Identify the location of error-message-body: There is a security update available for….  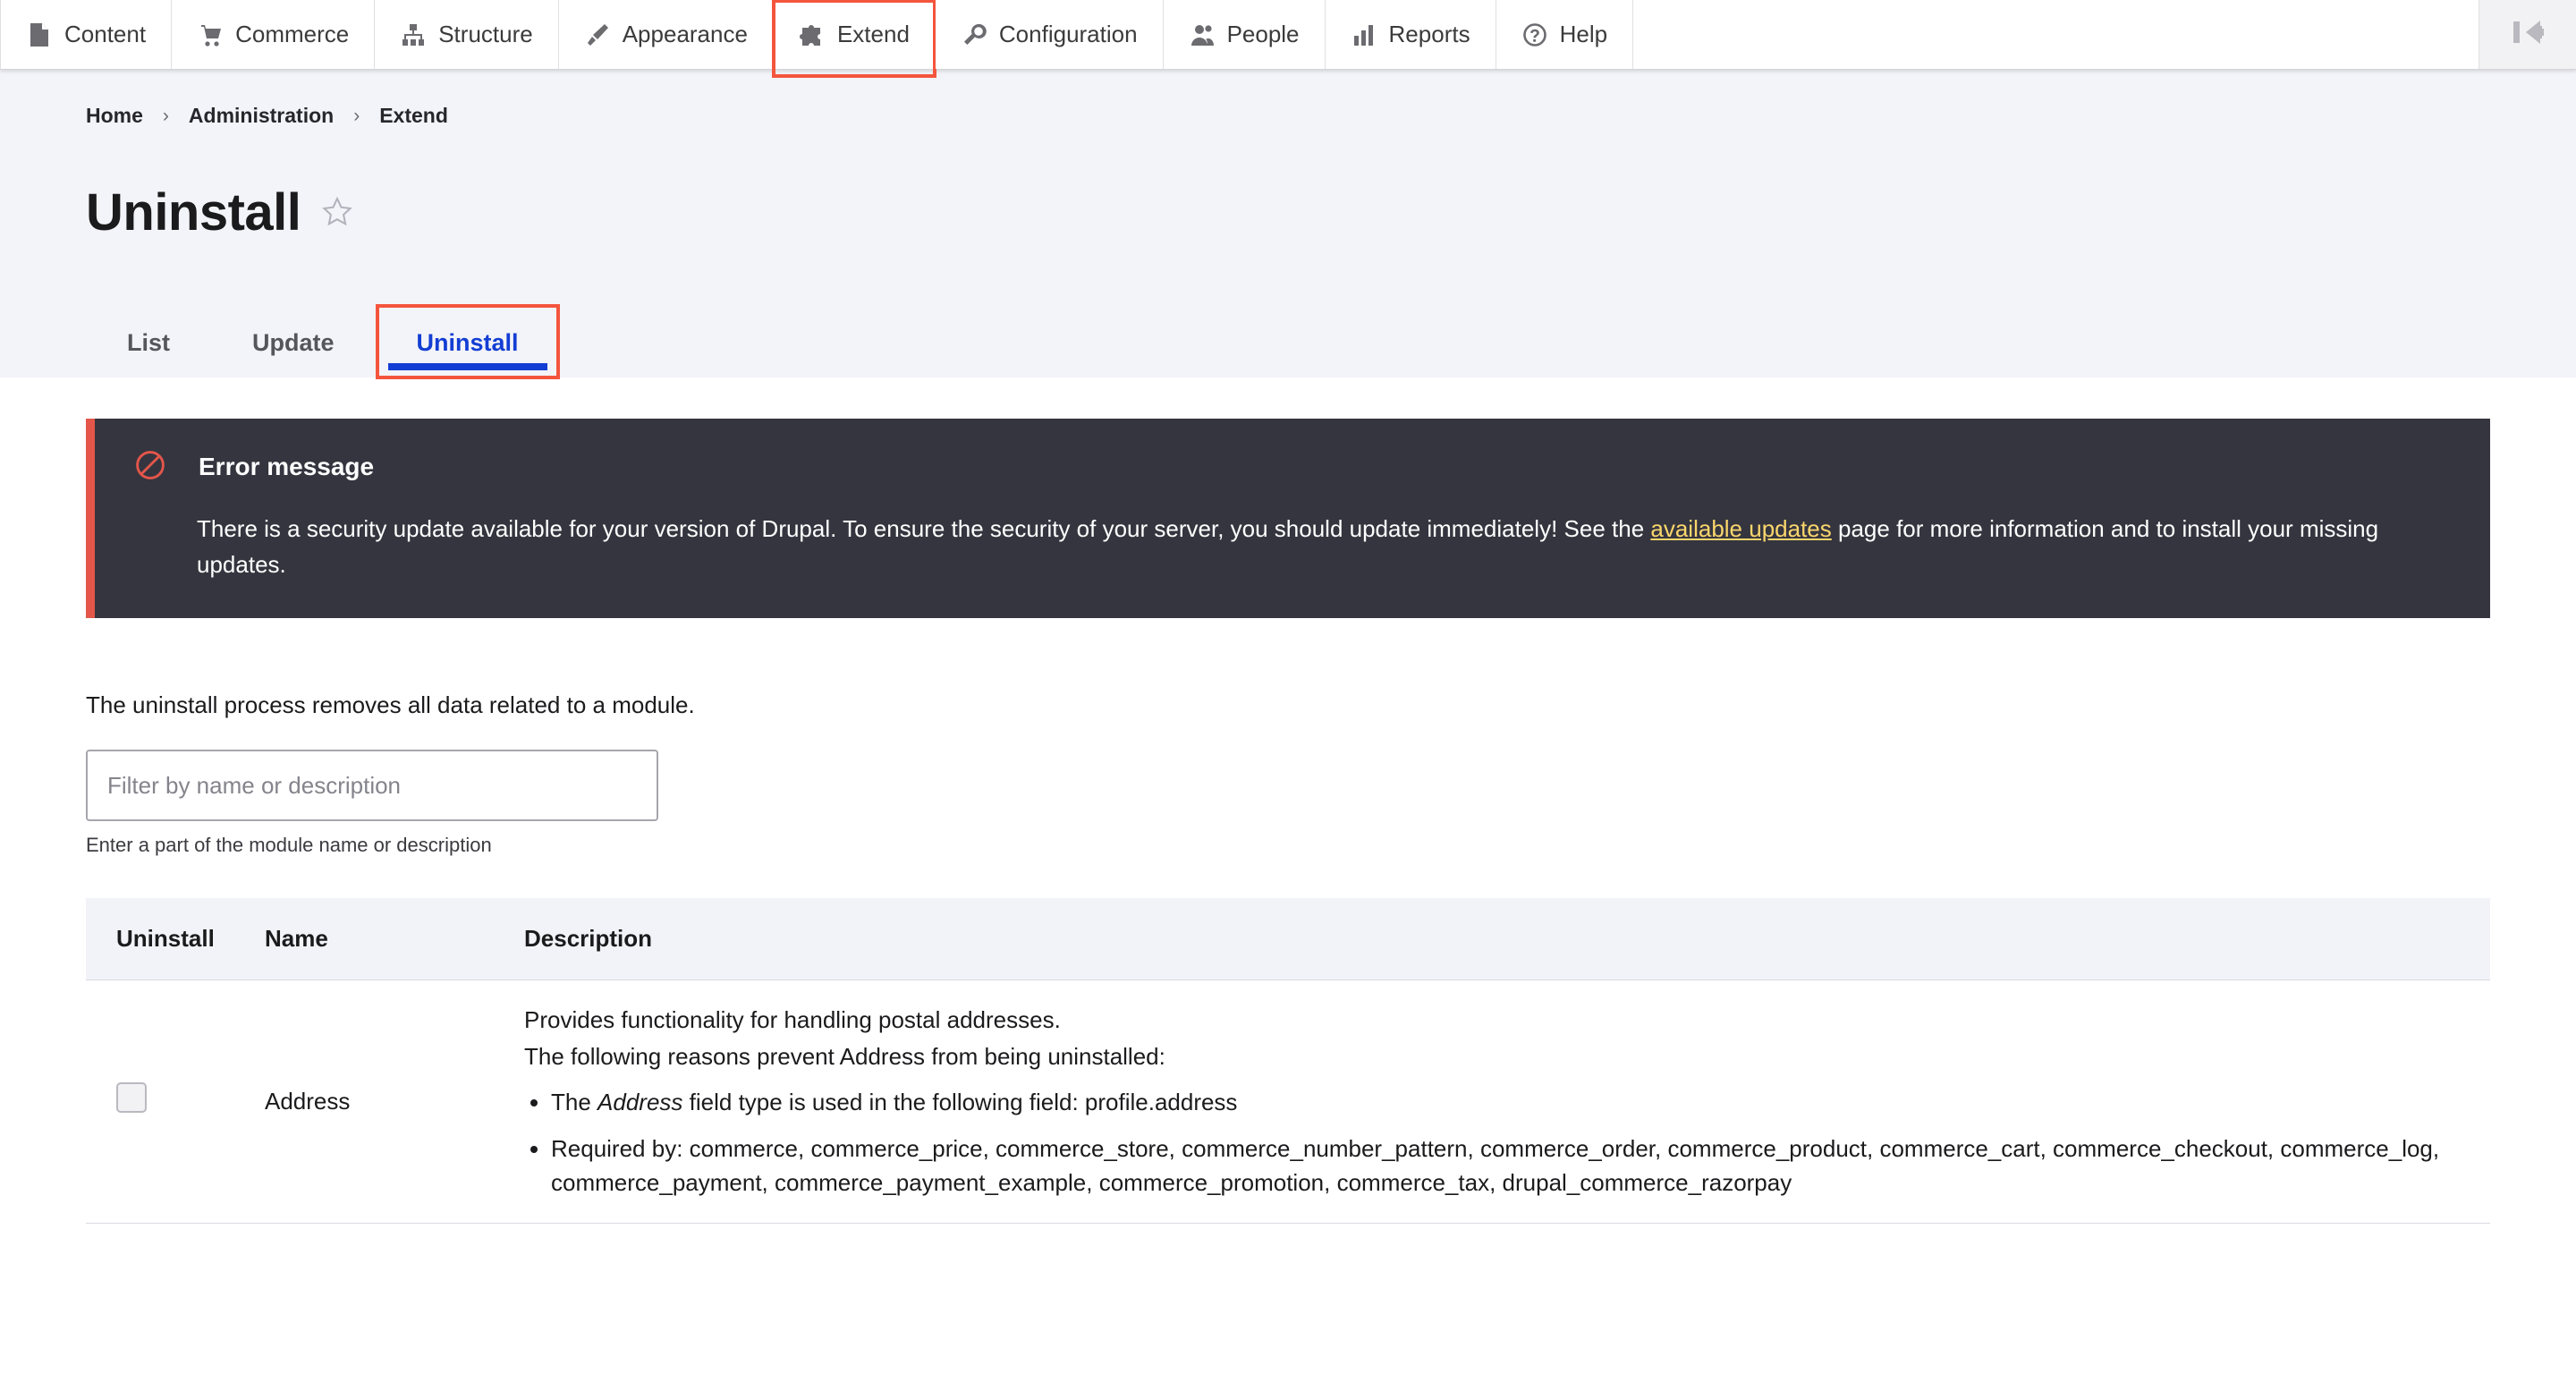
(1265, 547).